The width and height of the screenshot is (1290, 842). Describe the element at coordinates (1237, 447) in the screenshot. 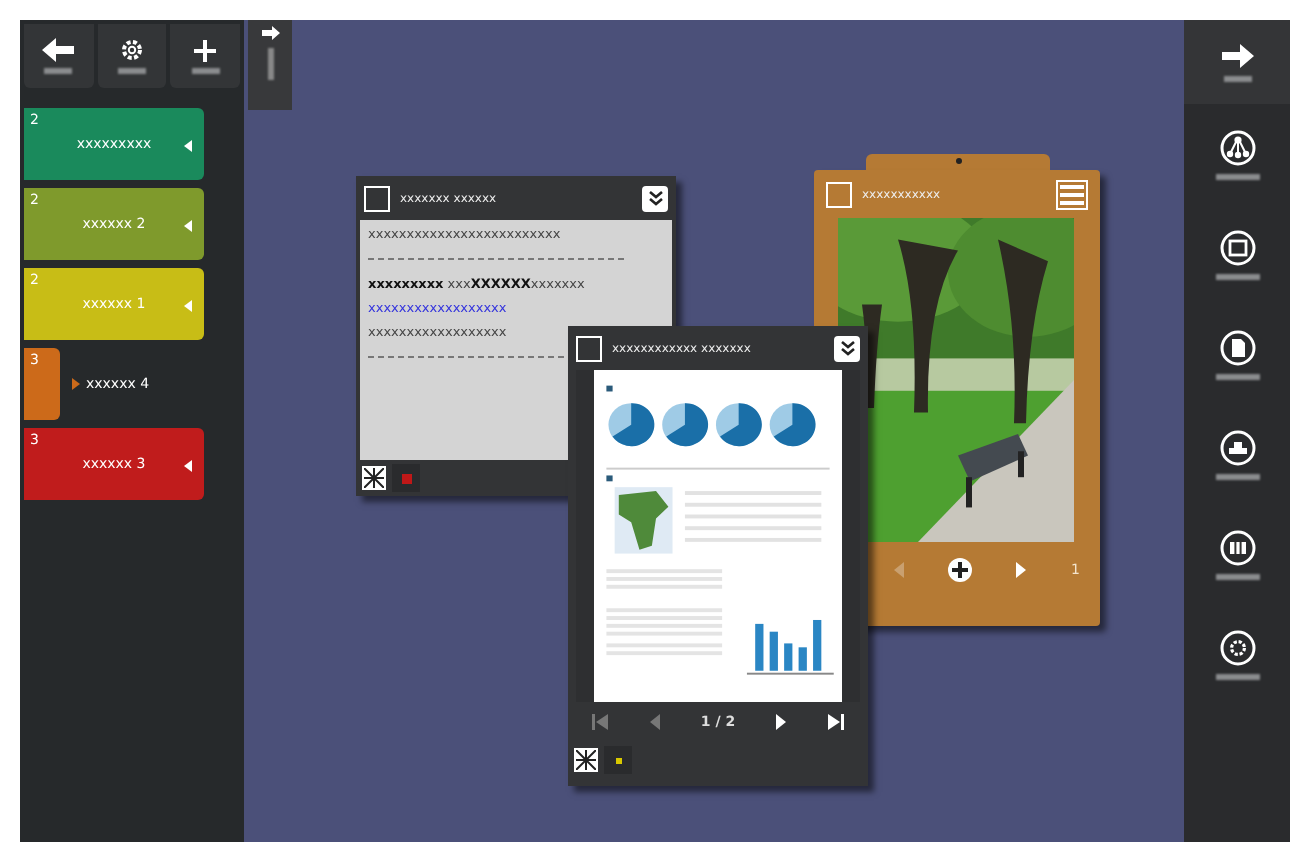

I see `print-icon` at that location.